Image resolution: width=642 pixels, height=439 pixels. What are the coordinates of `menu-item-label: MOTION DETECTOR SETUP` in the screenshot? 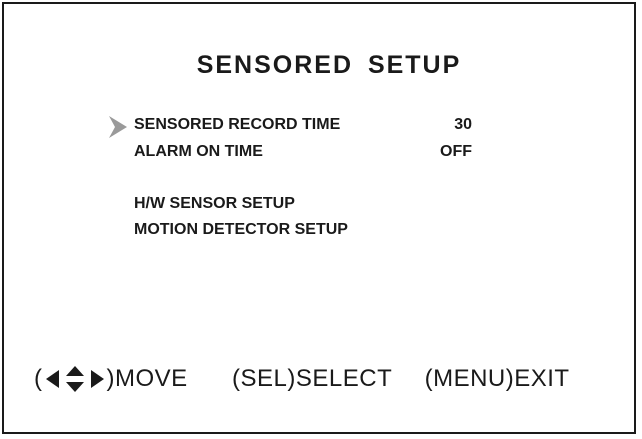 It's located at (241, 229).